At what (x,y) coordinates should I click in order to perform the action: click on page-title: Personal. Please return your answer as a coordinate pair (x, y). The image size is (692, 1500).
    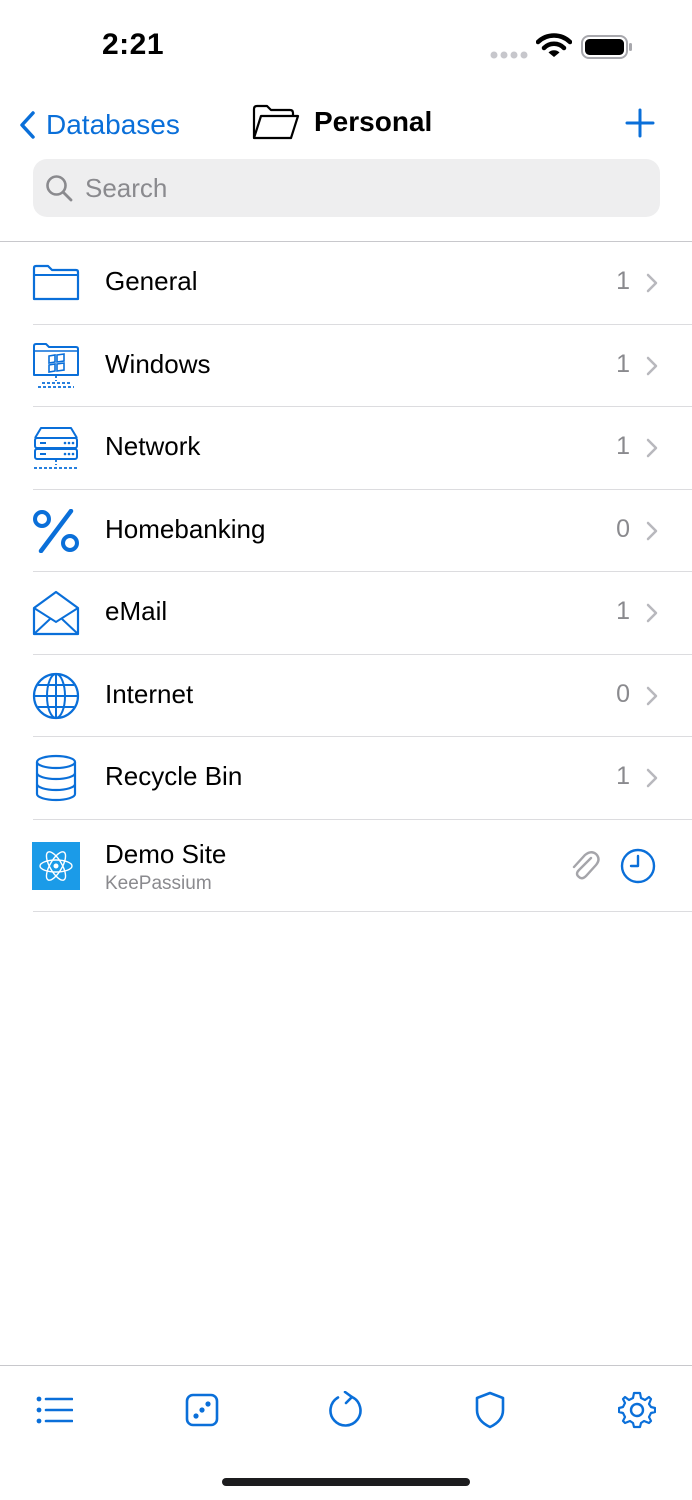
    Looking at the image, I should click on (342, 122).